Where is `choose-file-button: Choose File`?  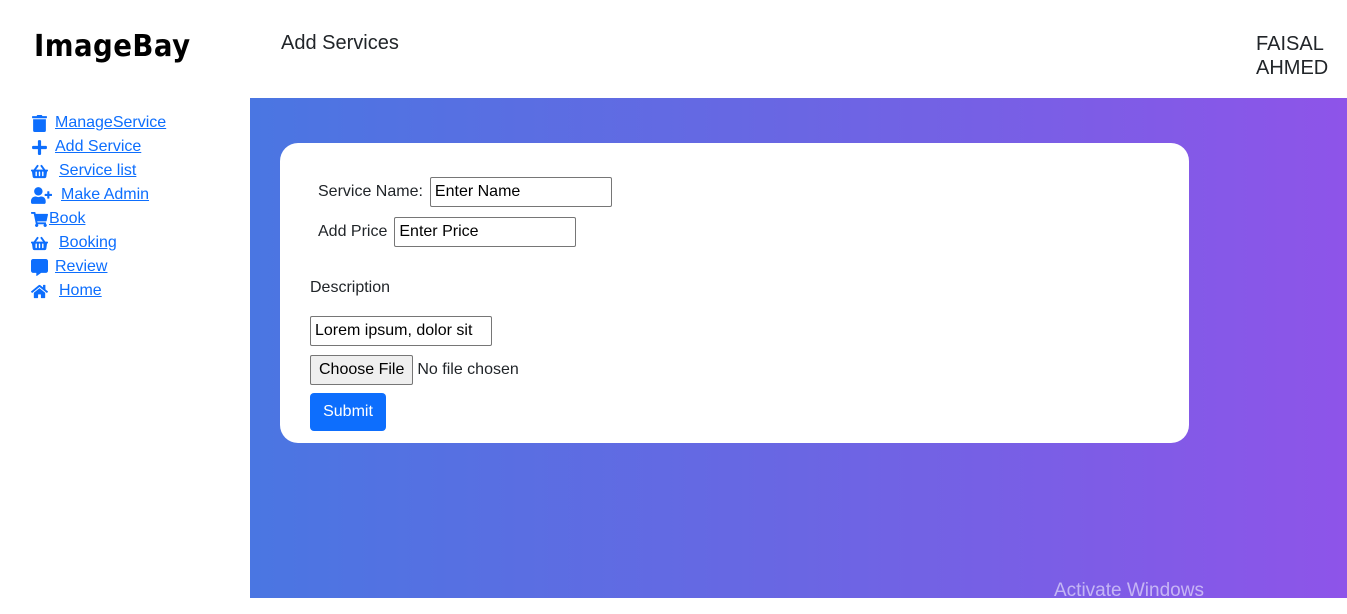
choose-file-button: Choose File is located at coordinates (362, 370).